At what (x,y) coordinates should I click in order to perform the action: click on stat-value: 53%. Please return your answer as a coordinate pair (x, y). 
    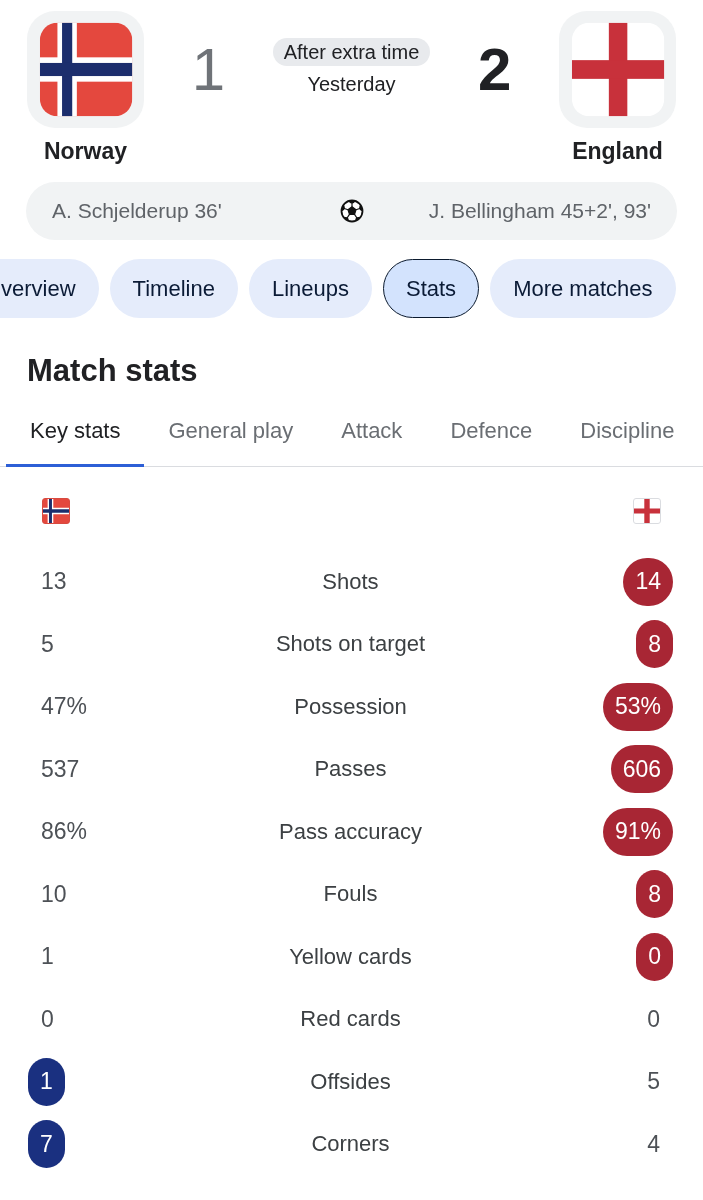
    Looking at the image, I should click on (637, 706).